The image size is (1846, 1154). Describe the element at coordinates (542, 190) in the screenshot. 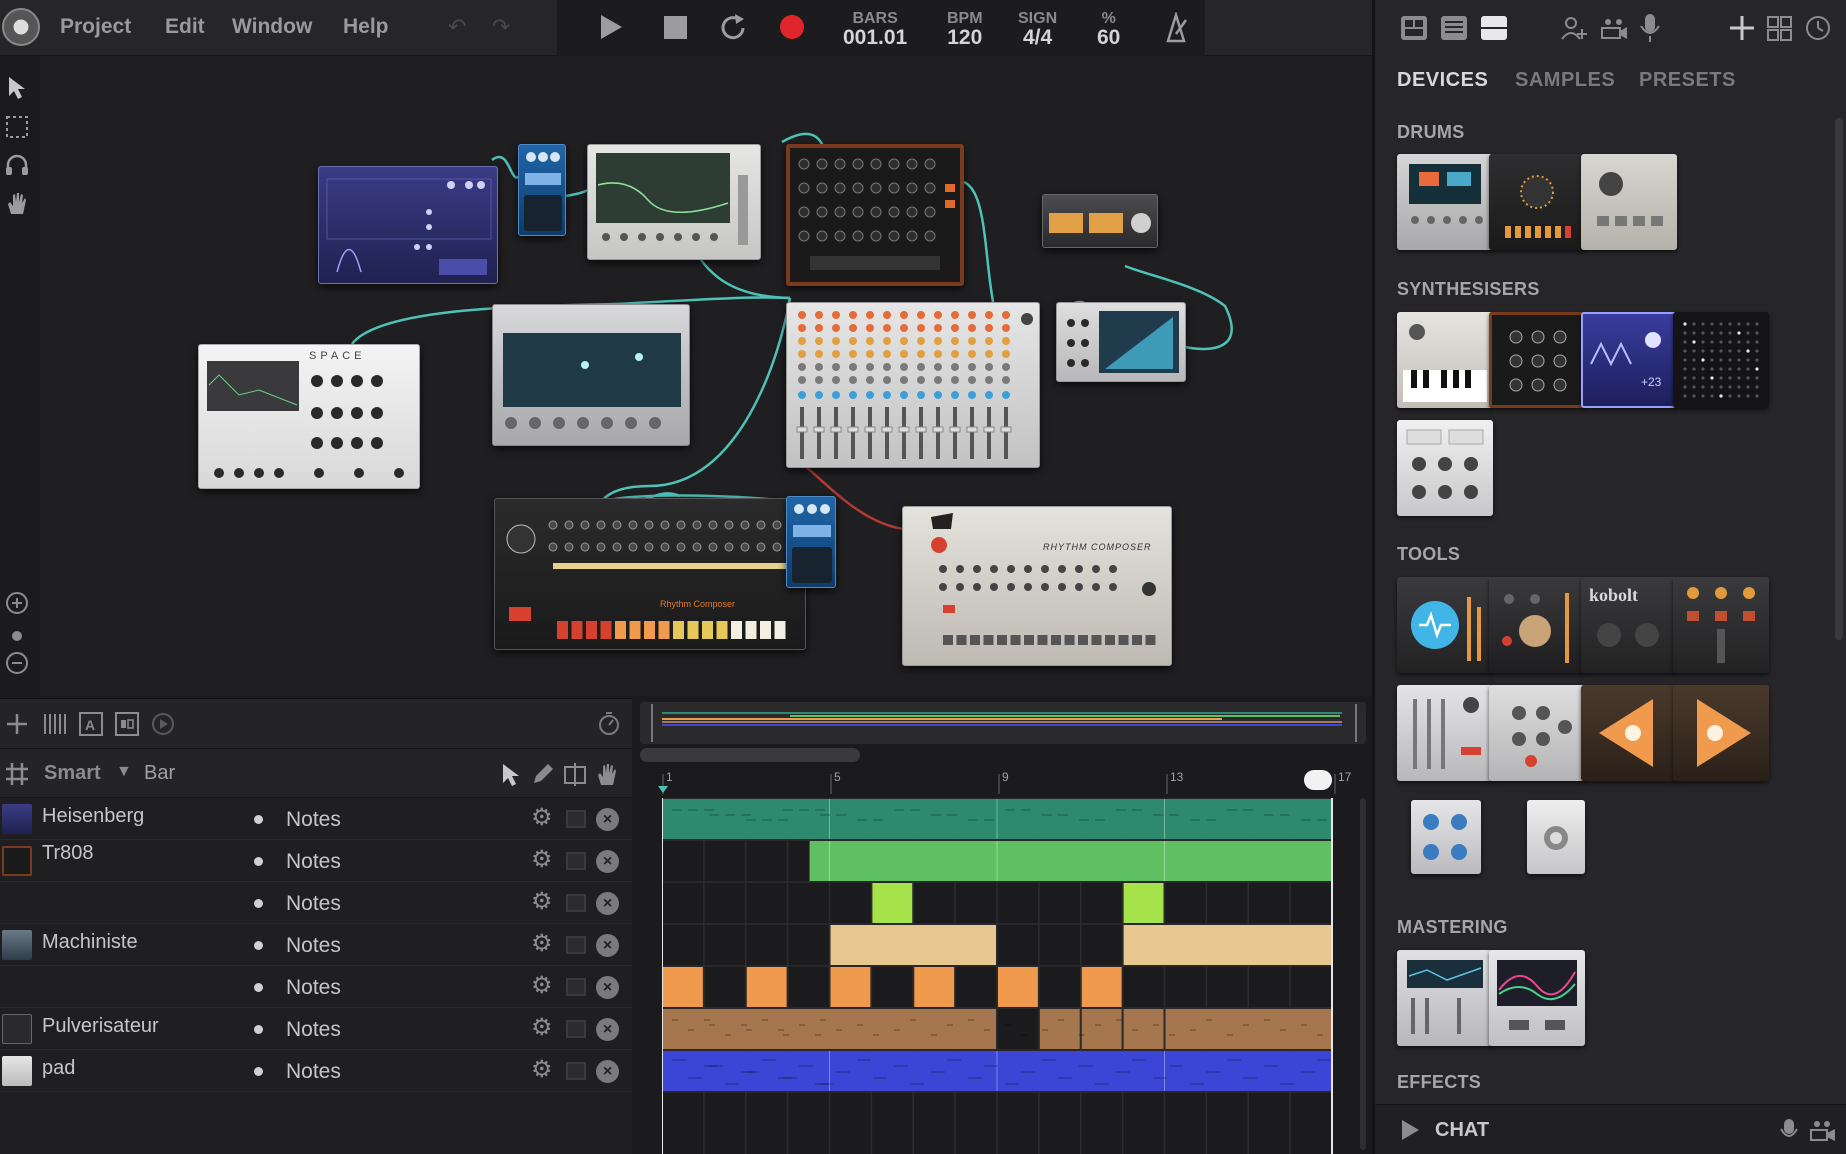

I see `pedal-effect-device` at that location.